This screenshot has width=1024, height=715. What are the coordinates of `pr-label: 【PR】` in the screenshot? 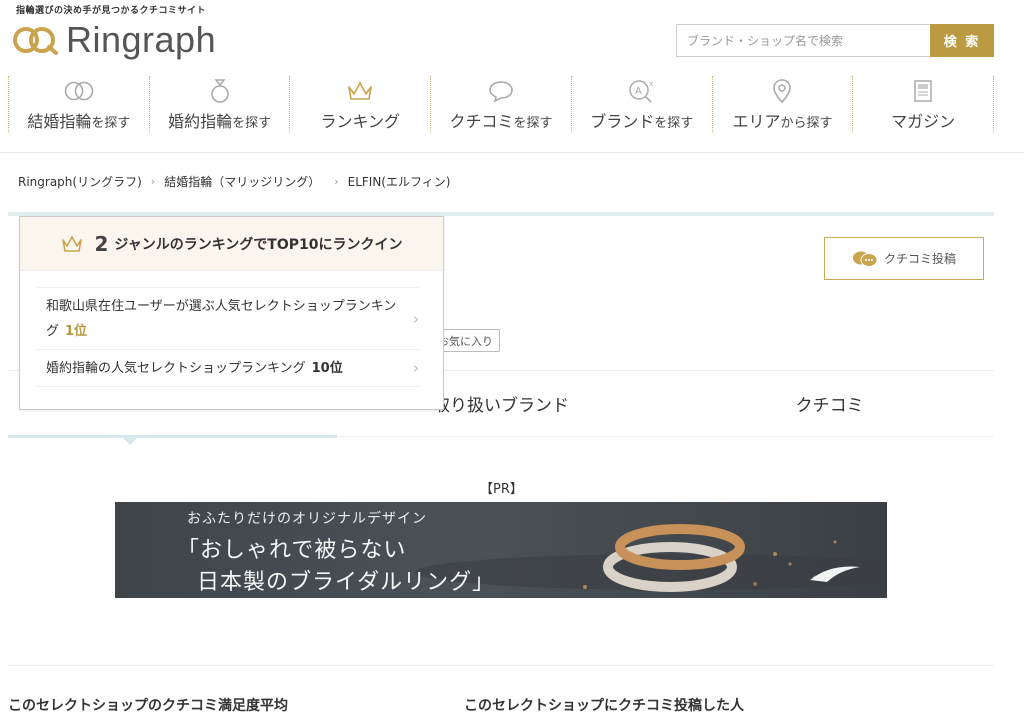 It's located at (501, 489).